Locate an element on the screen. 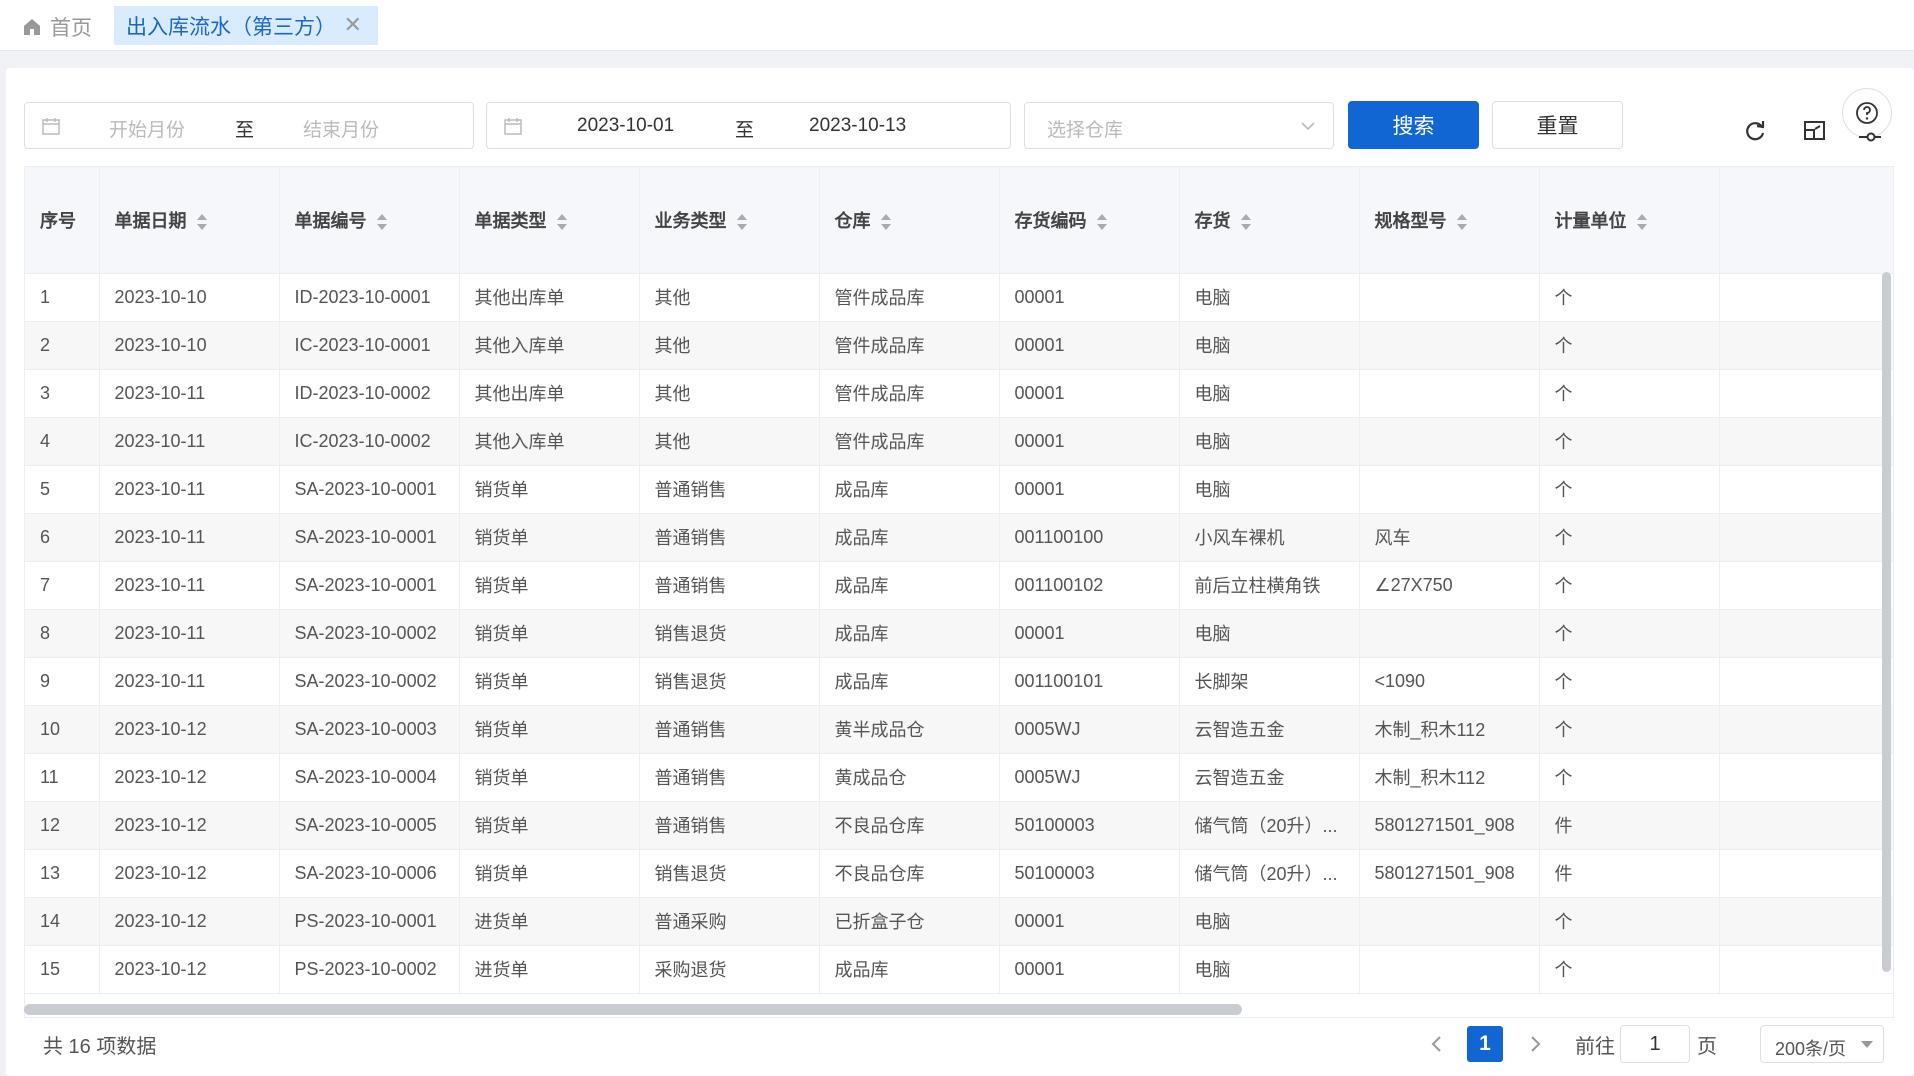 The image size is (1914, 1076). column-header: 入库数量 is located at coordinates (1806, 220).